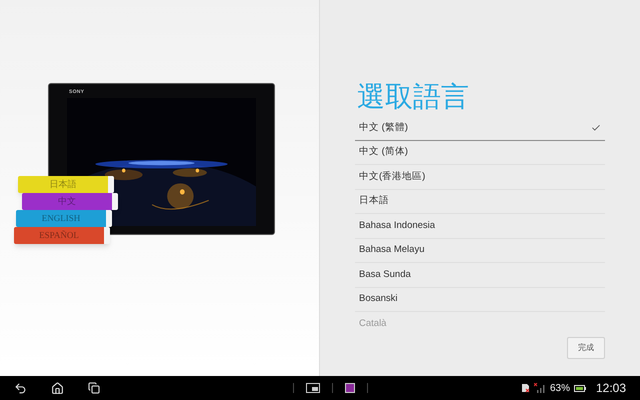 Image resolution: width=640 pixels, height=400 pixels. I want to click on language-option: Bahasa Indonesia, so click(480, 226).